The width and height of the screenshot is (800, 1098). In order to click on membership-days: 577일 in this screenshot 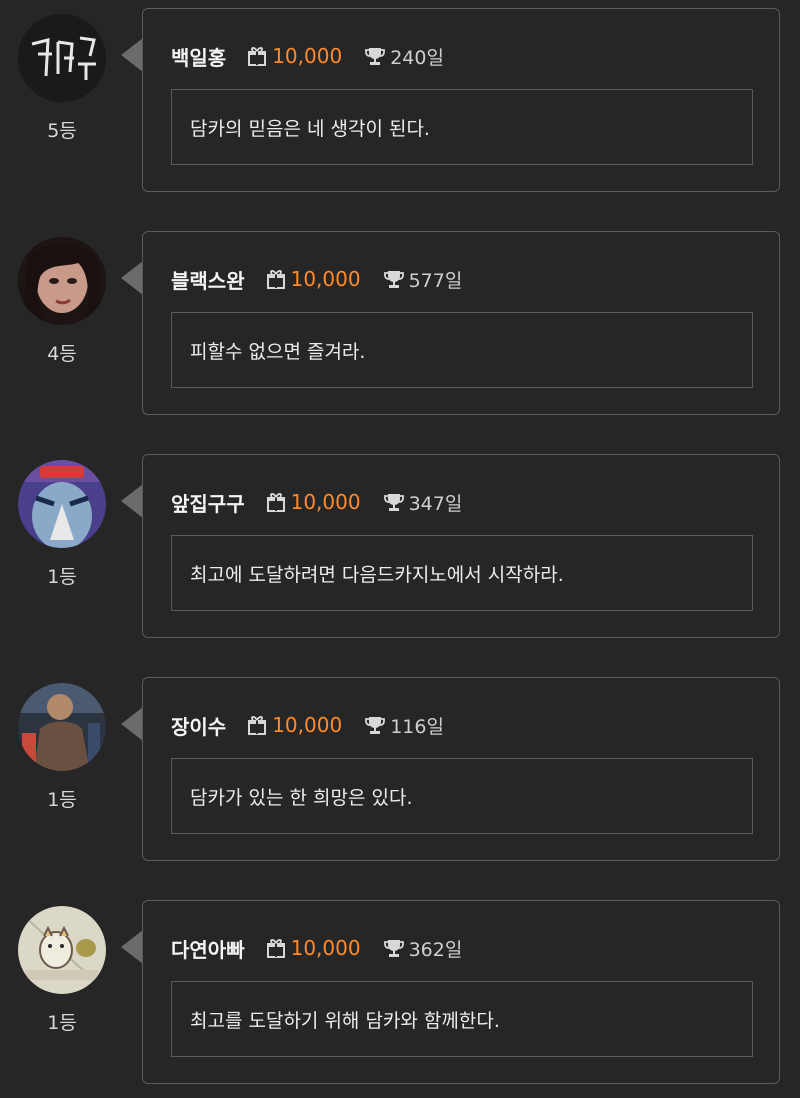, I will do `click(435, 280)`.